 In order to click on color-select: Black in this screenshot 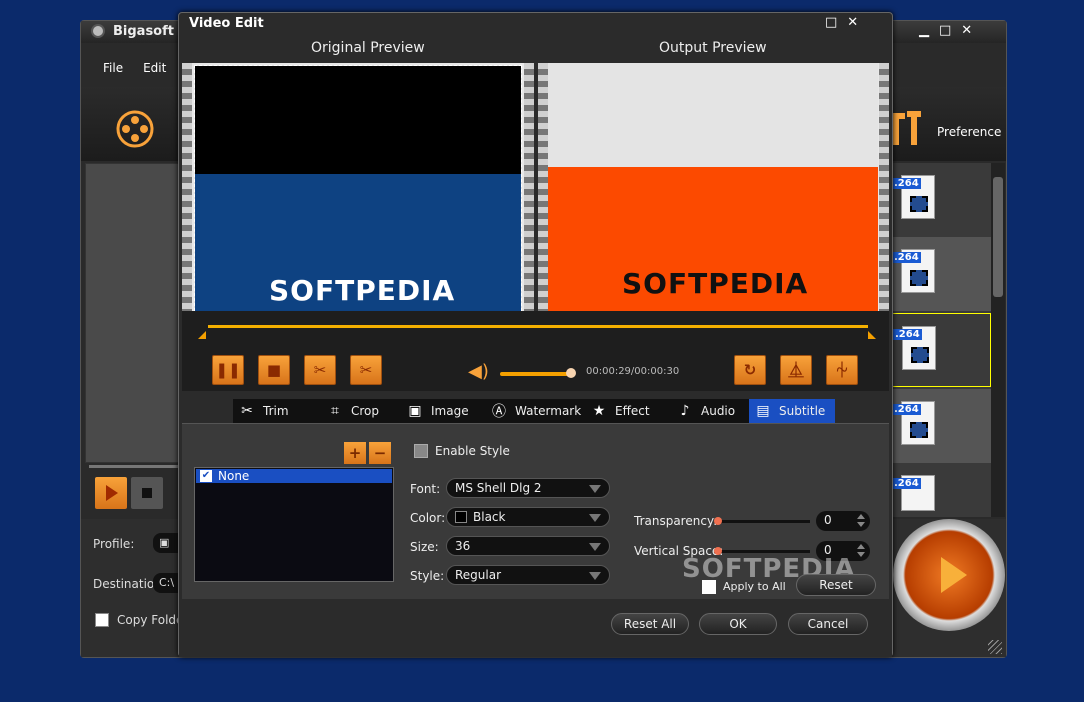, I will do `click(528, 517)`.